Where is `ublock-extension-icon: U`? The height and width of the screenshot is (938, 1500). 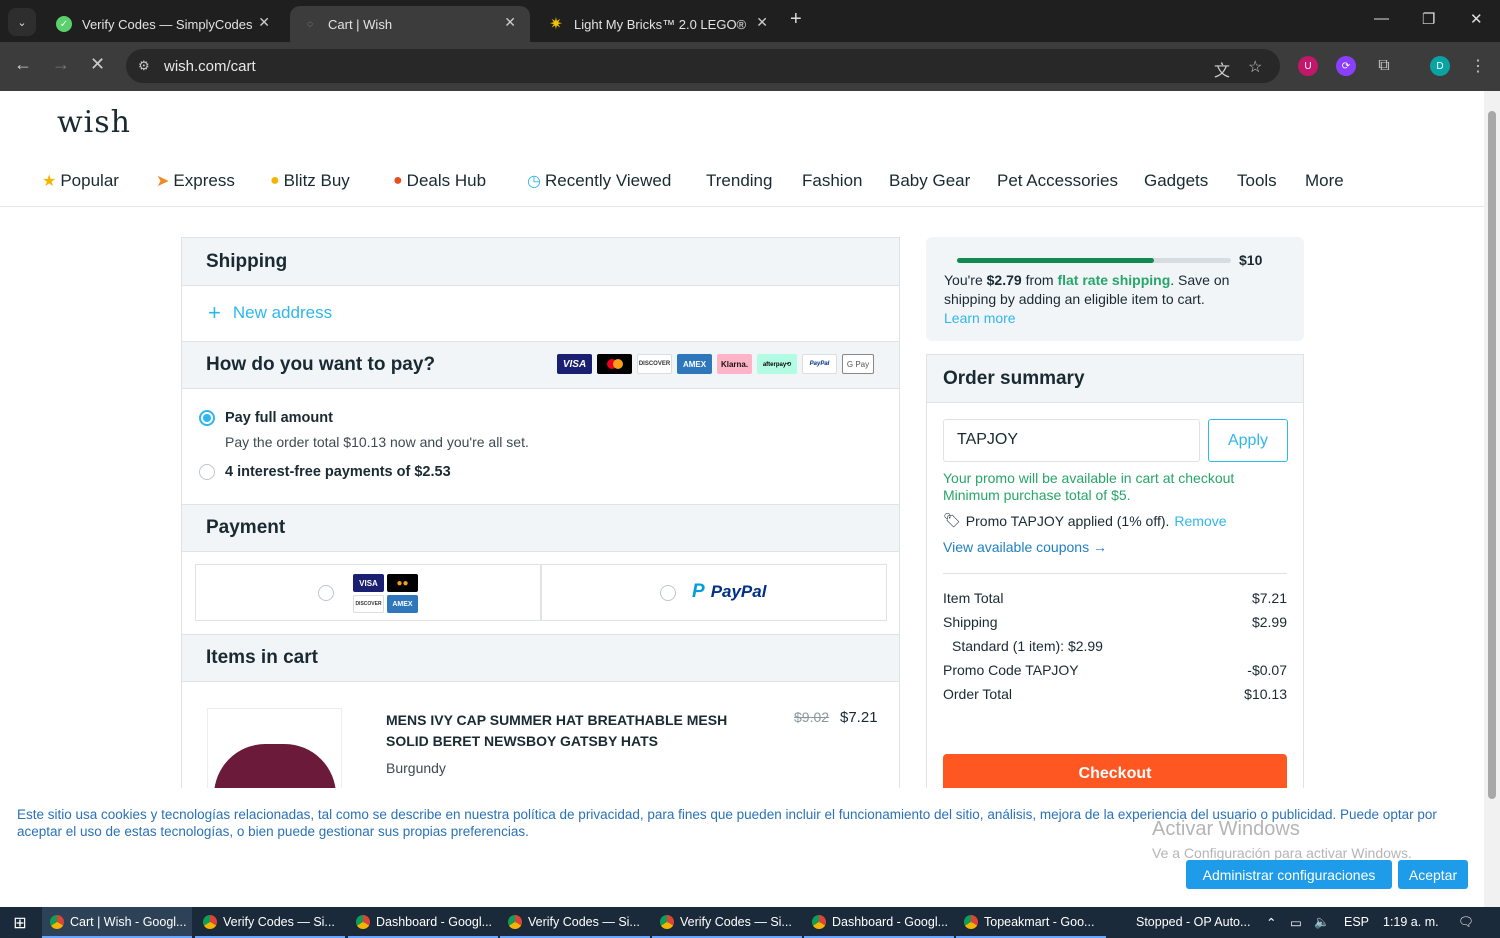 ublock-extension-icon: U is located at coordinates (1308, 66).